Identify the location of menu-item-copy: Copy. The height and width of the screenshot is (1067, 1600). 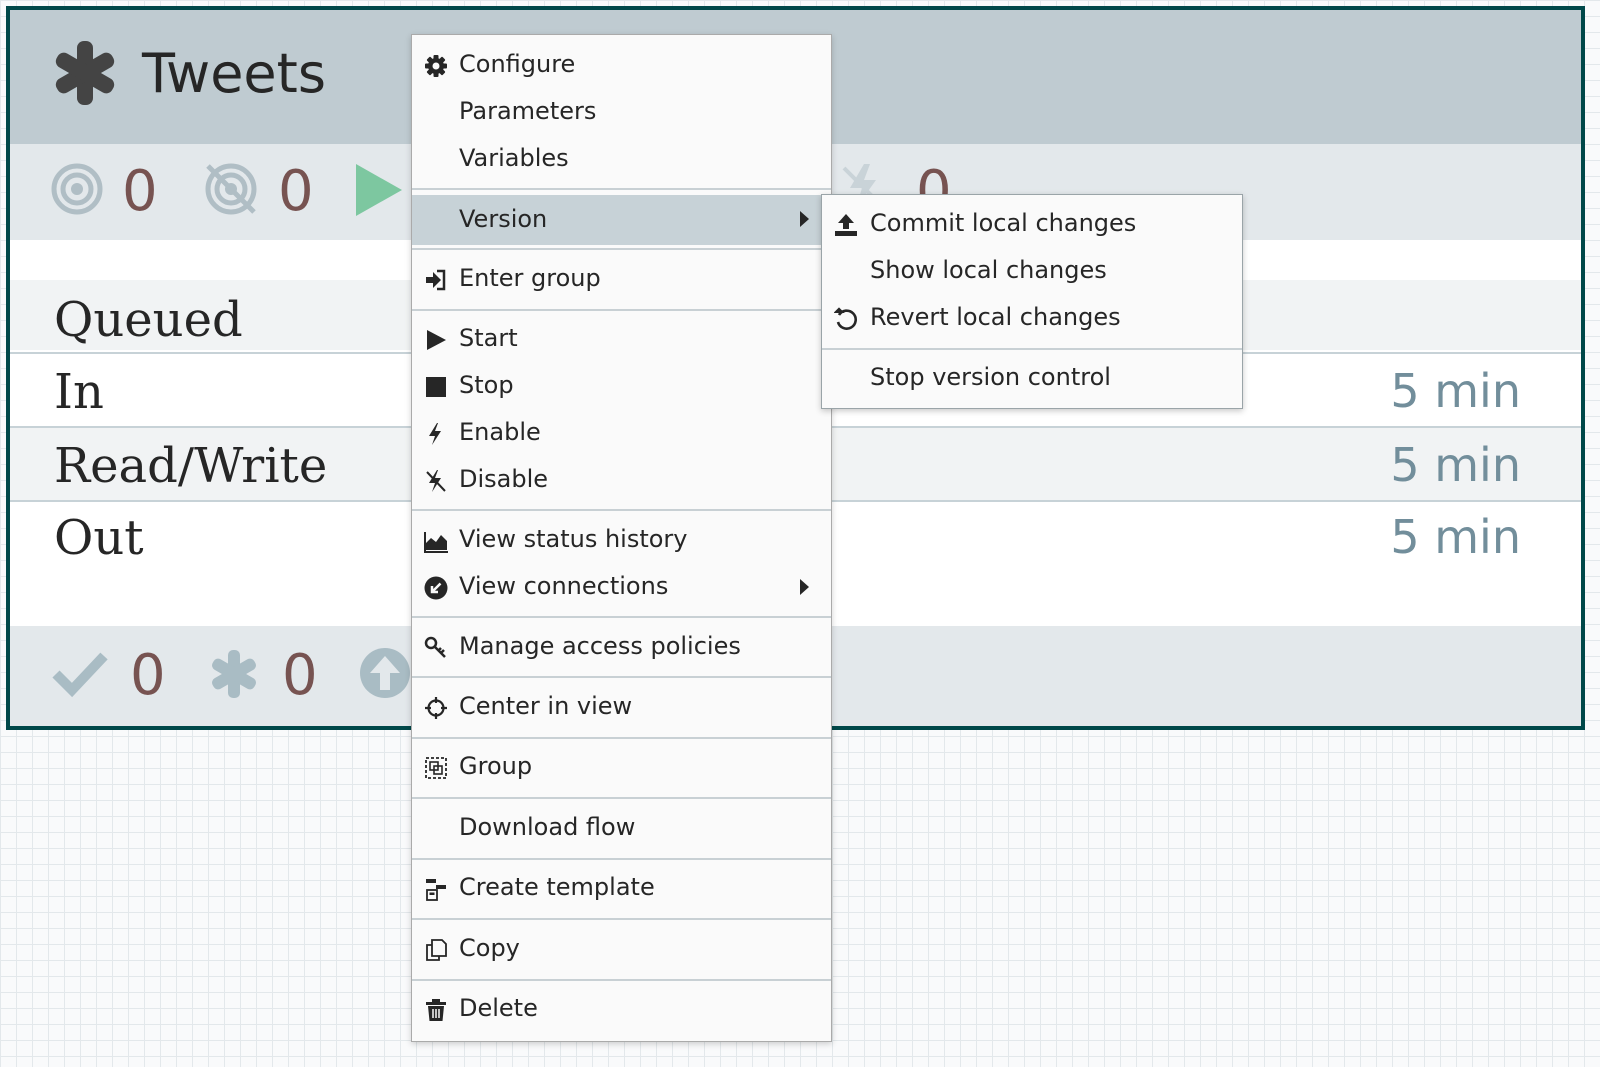
(621, 949).